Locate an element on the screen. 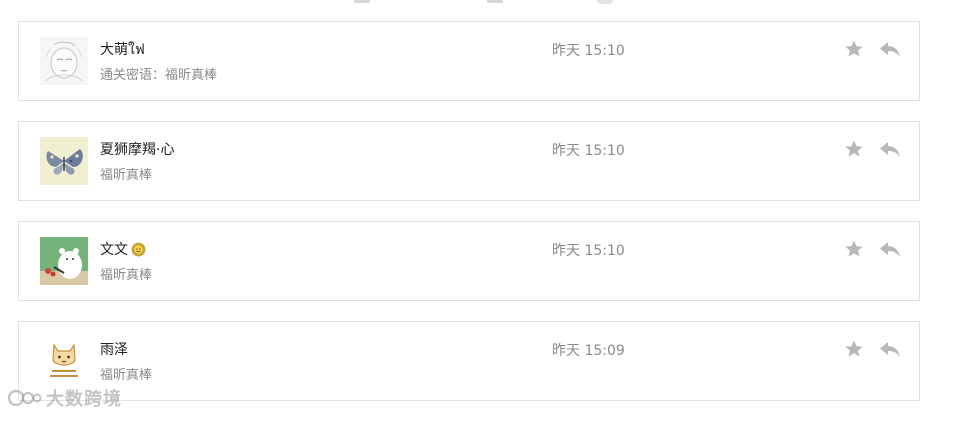 This screenshot has width=960, height=421. sun-emoji-icon is located at coordinates (138, 249).